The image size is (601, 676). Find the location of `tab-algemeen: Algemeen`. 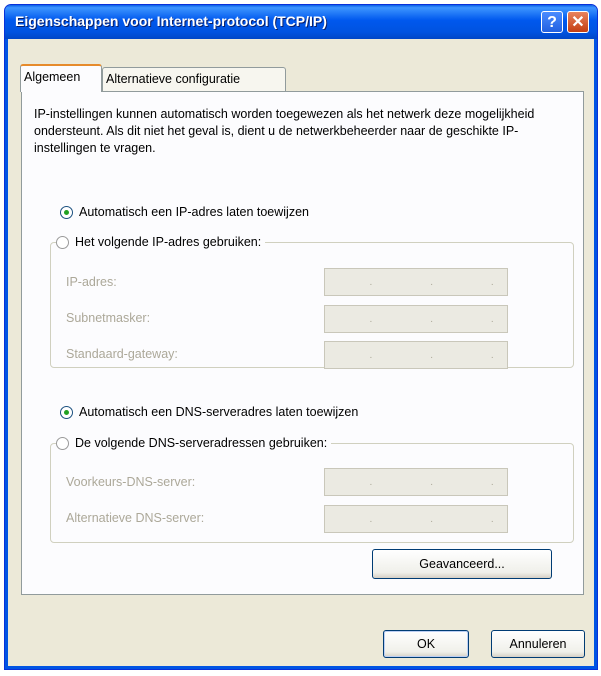

tab-algemeen: Algemeen is located at coordinates (61, 78).